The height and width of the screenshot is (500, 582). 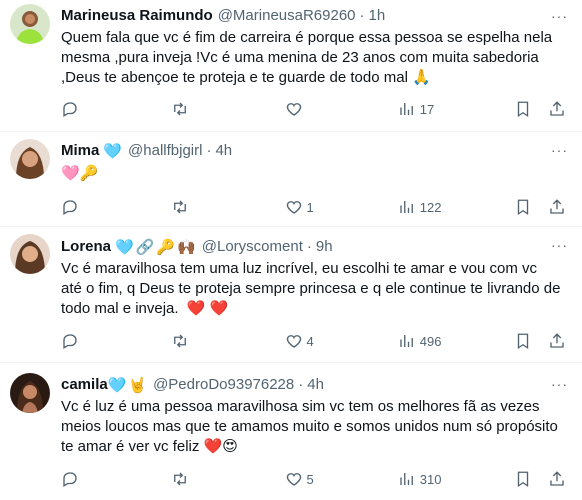 What do you see at coordinates (430, 479) in the screenshot?
I see `view-count: 310` at bounding box center [430, 479].